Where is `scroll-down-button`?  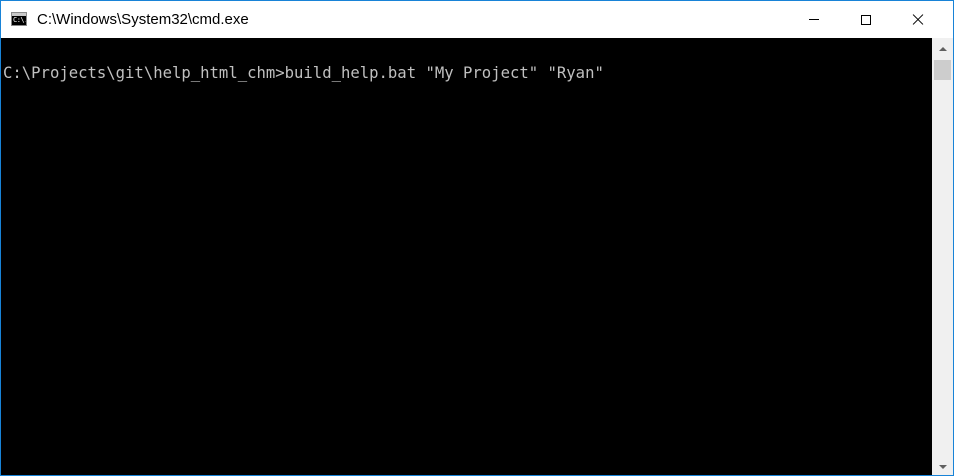 scroll-down-button is located at coordinates (942, 466).